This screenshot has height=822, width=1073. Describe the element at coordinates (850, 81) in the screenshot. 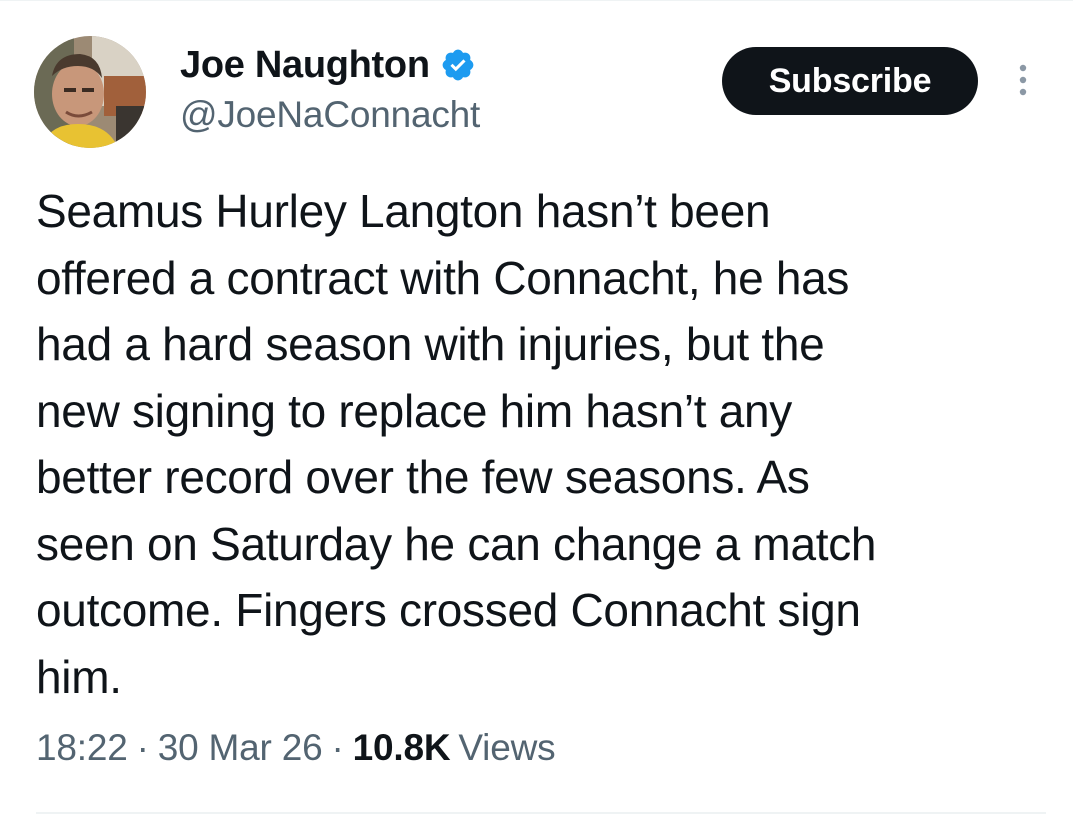

I see `subscribe-button: Subscribe` at that location.